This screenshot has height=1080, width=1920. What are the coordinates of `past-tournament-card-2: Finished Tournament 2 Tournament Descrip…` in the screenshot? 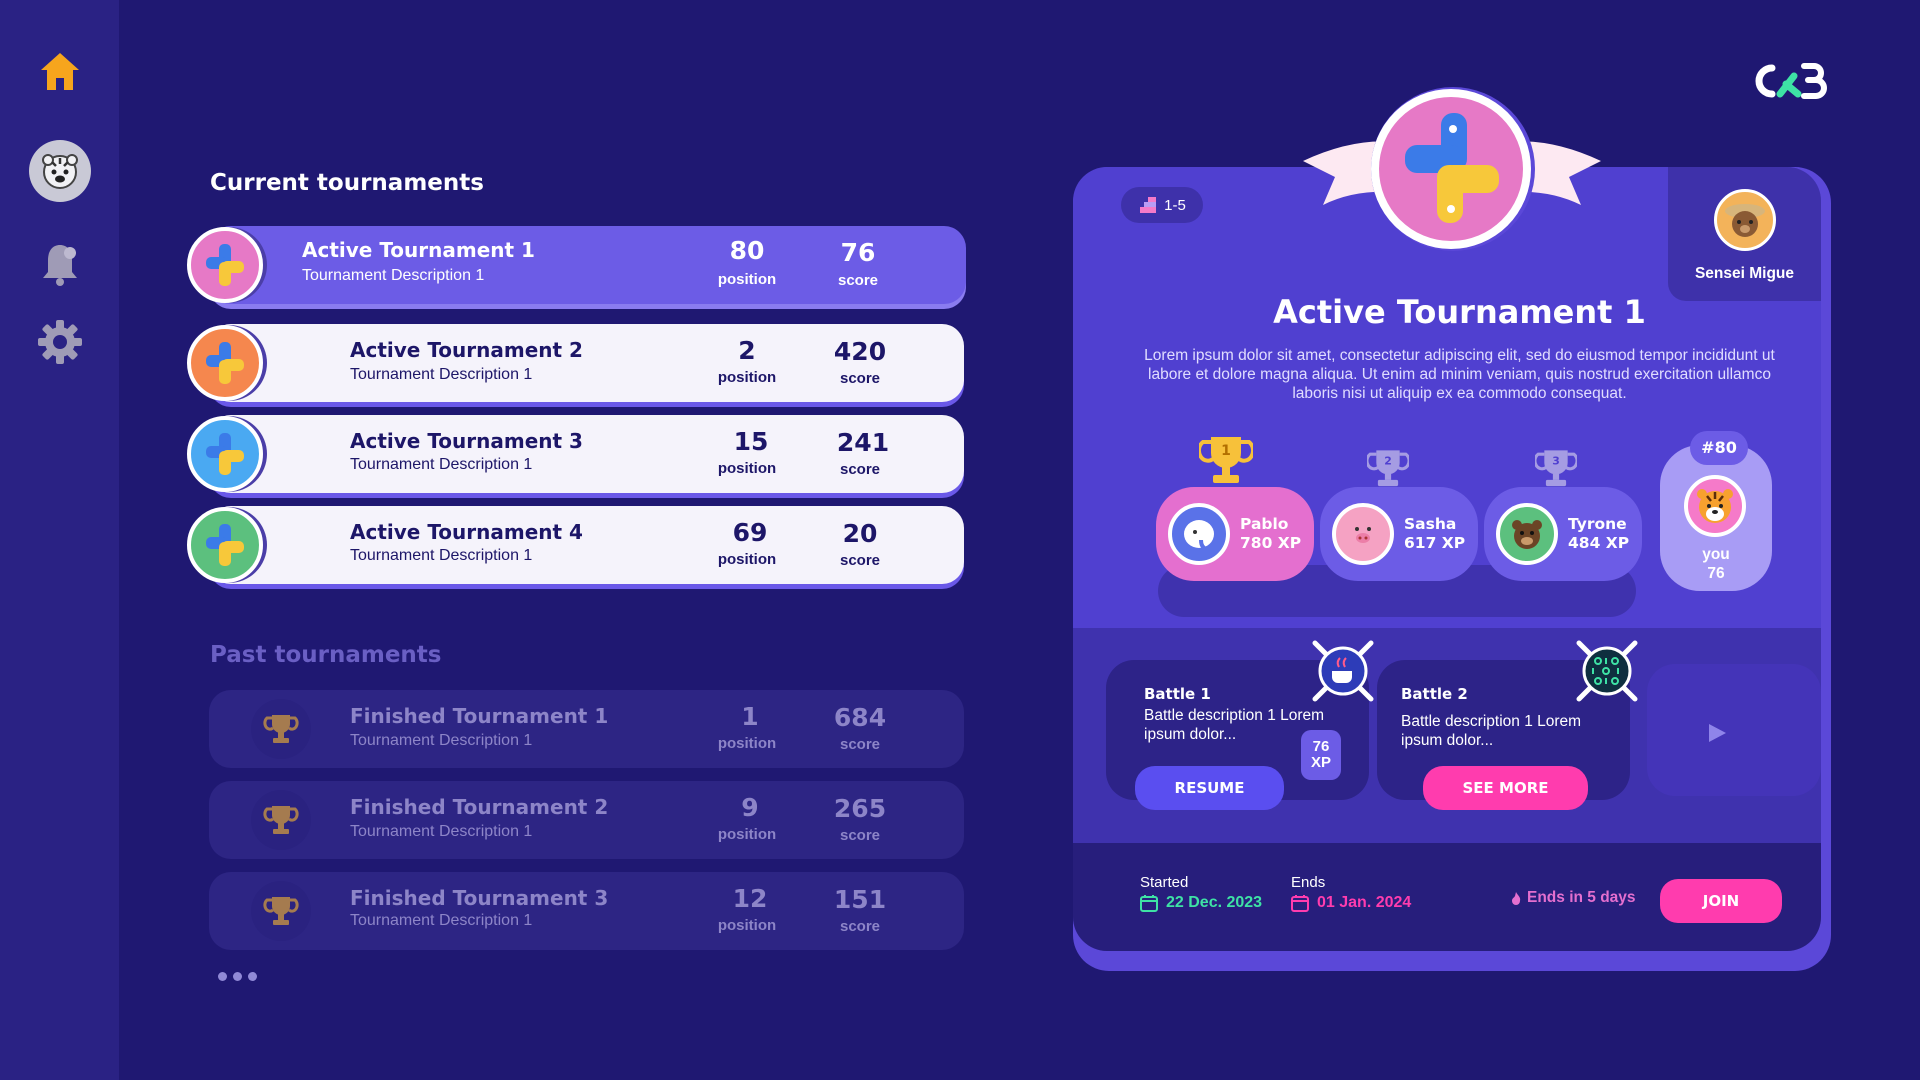 It's located at (586, 820).